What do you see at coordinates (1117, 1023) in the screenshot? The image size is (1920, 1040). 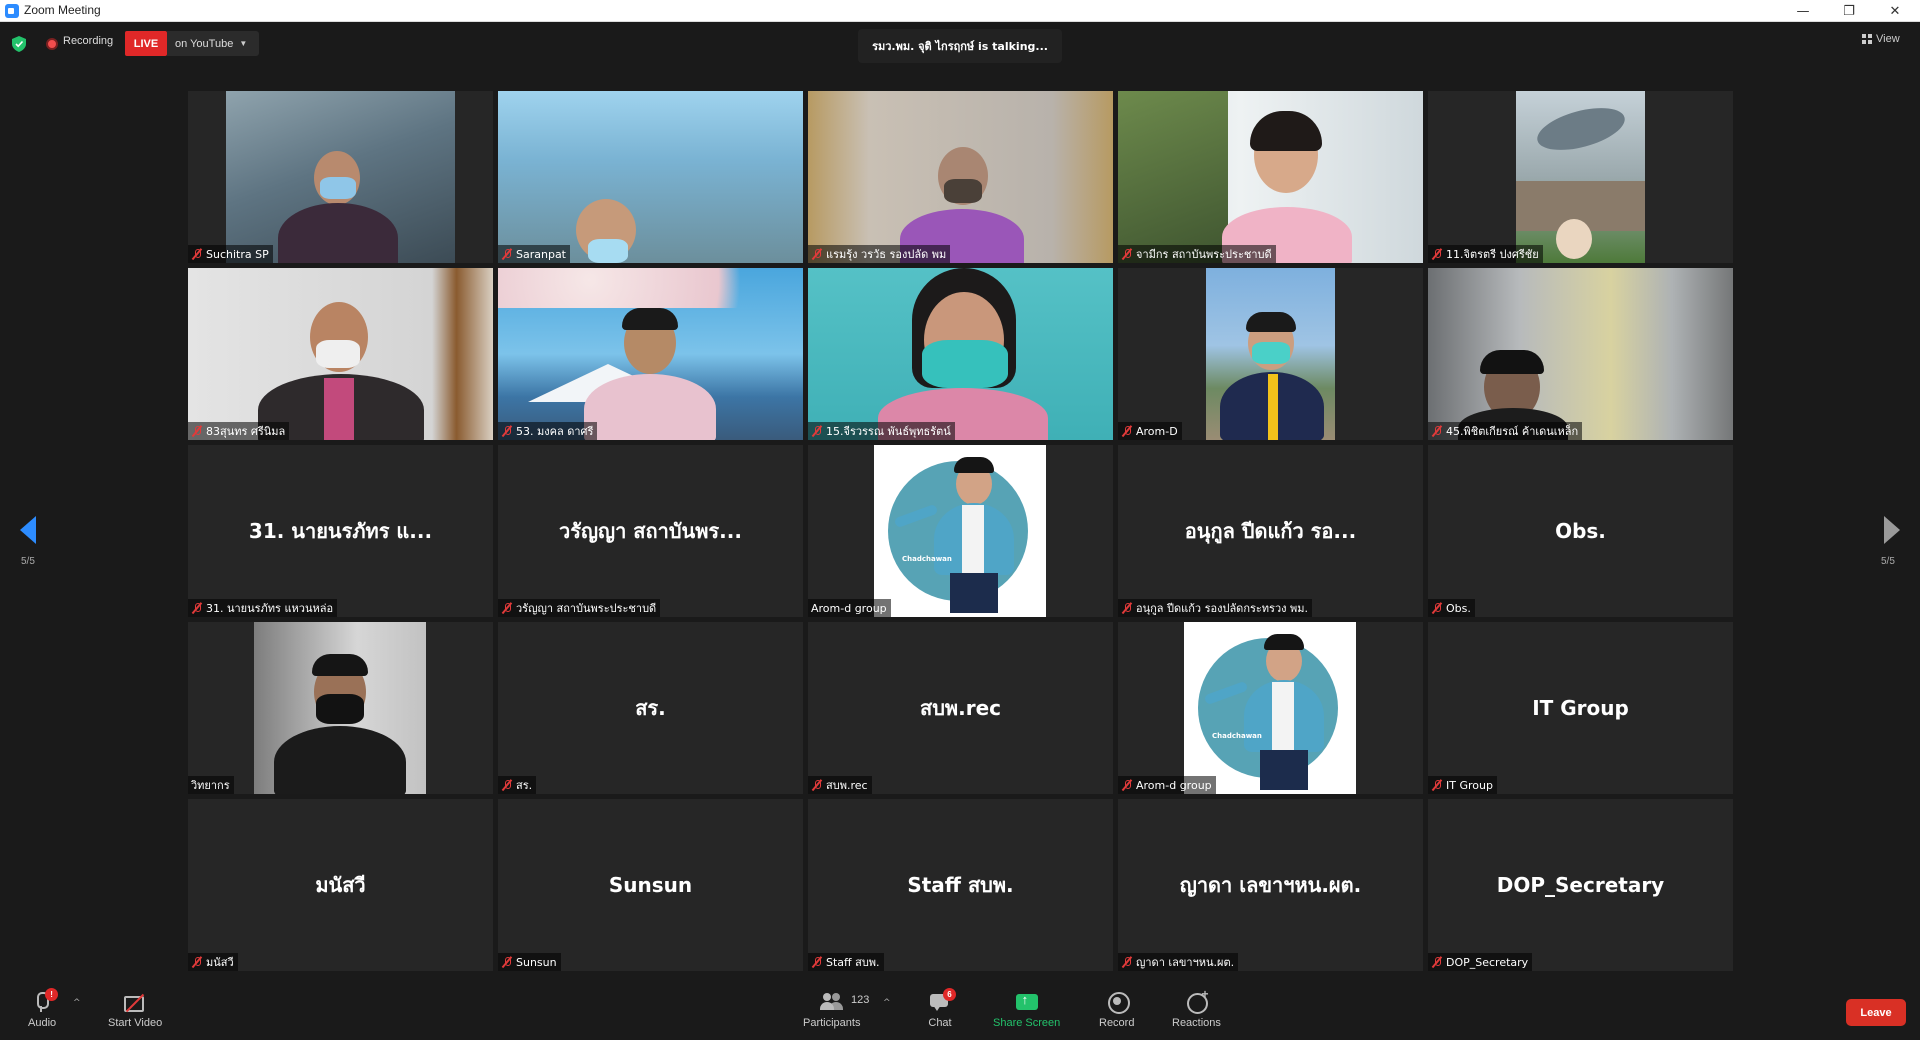 I see `record-label: Record` at bounding box center [1117, 1023].